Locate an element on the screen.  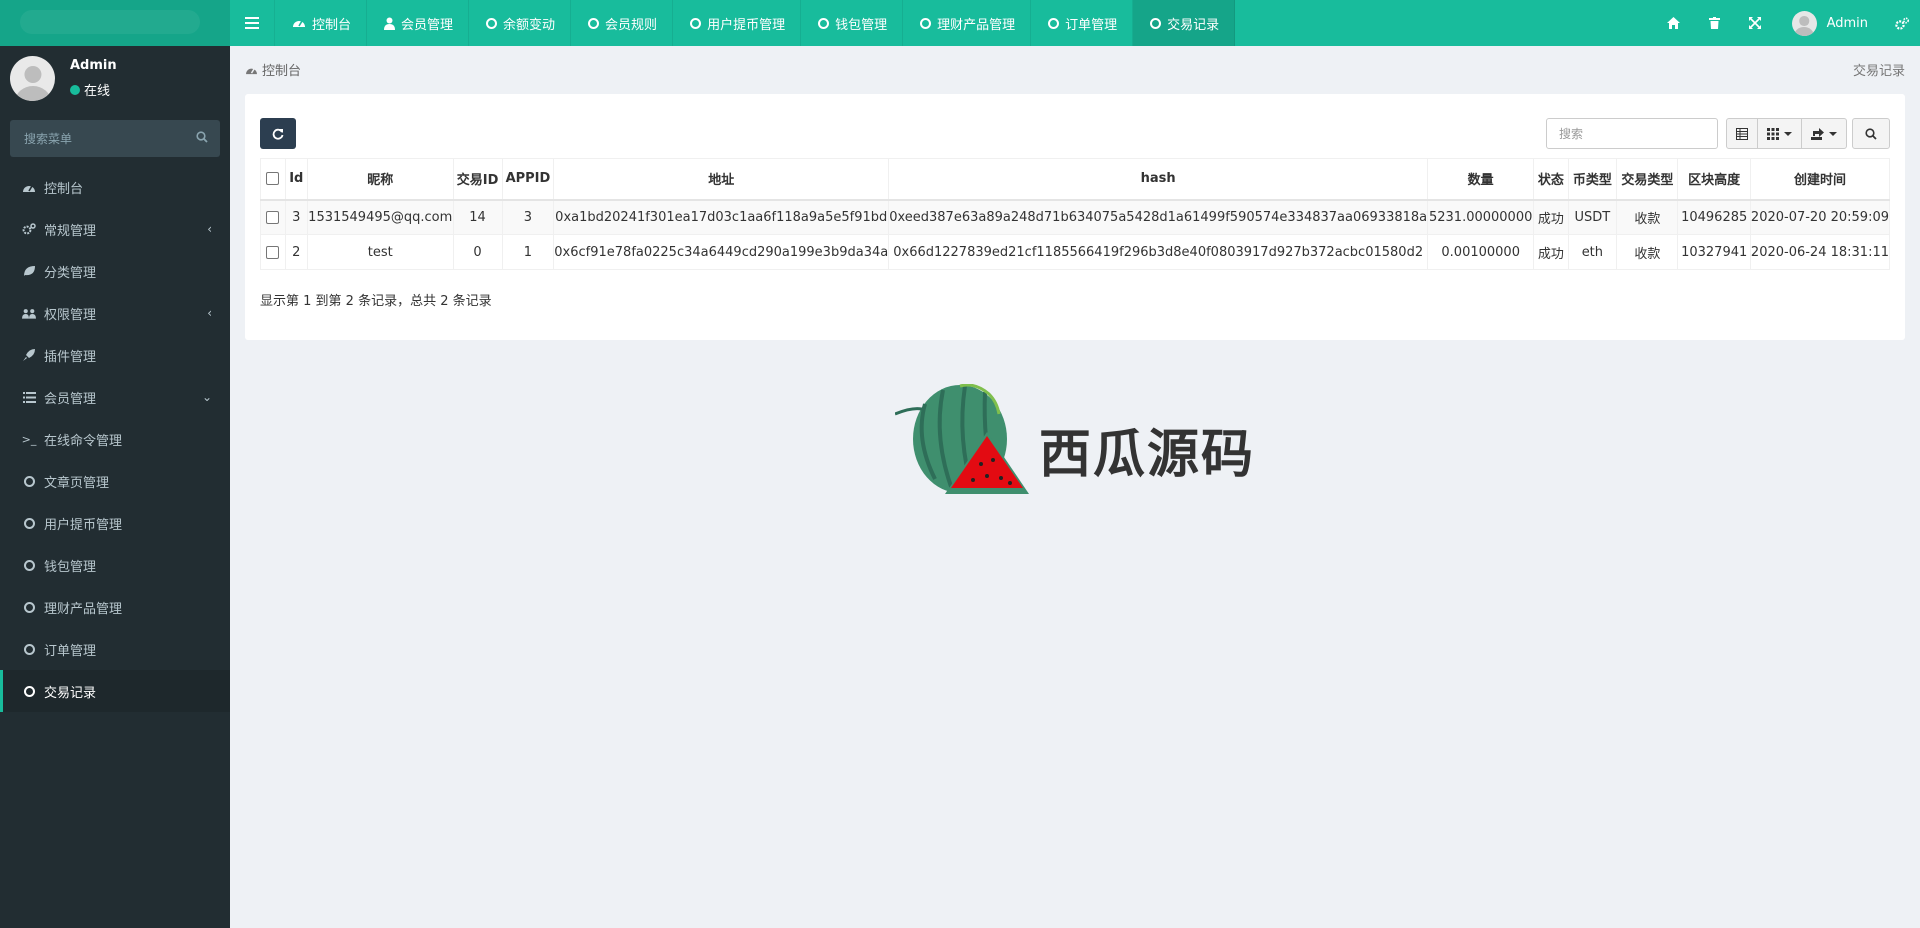
cell-transaction-id: 0 is located at coordinates (477, 252).